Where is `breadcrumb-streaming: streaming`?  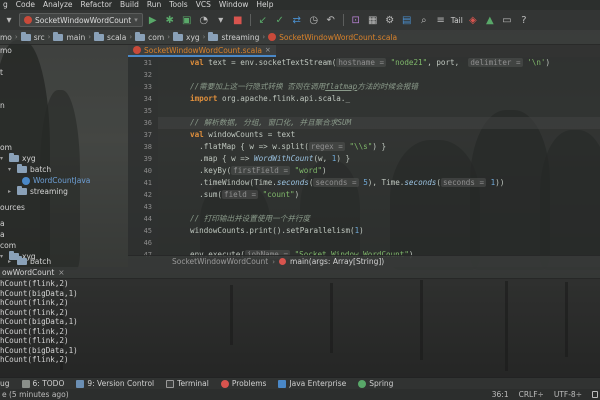
breadcrumb-streaming: streaming is located at coordinates (233, 36).